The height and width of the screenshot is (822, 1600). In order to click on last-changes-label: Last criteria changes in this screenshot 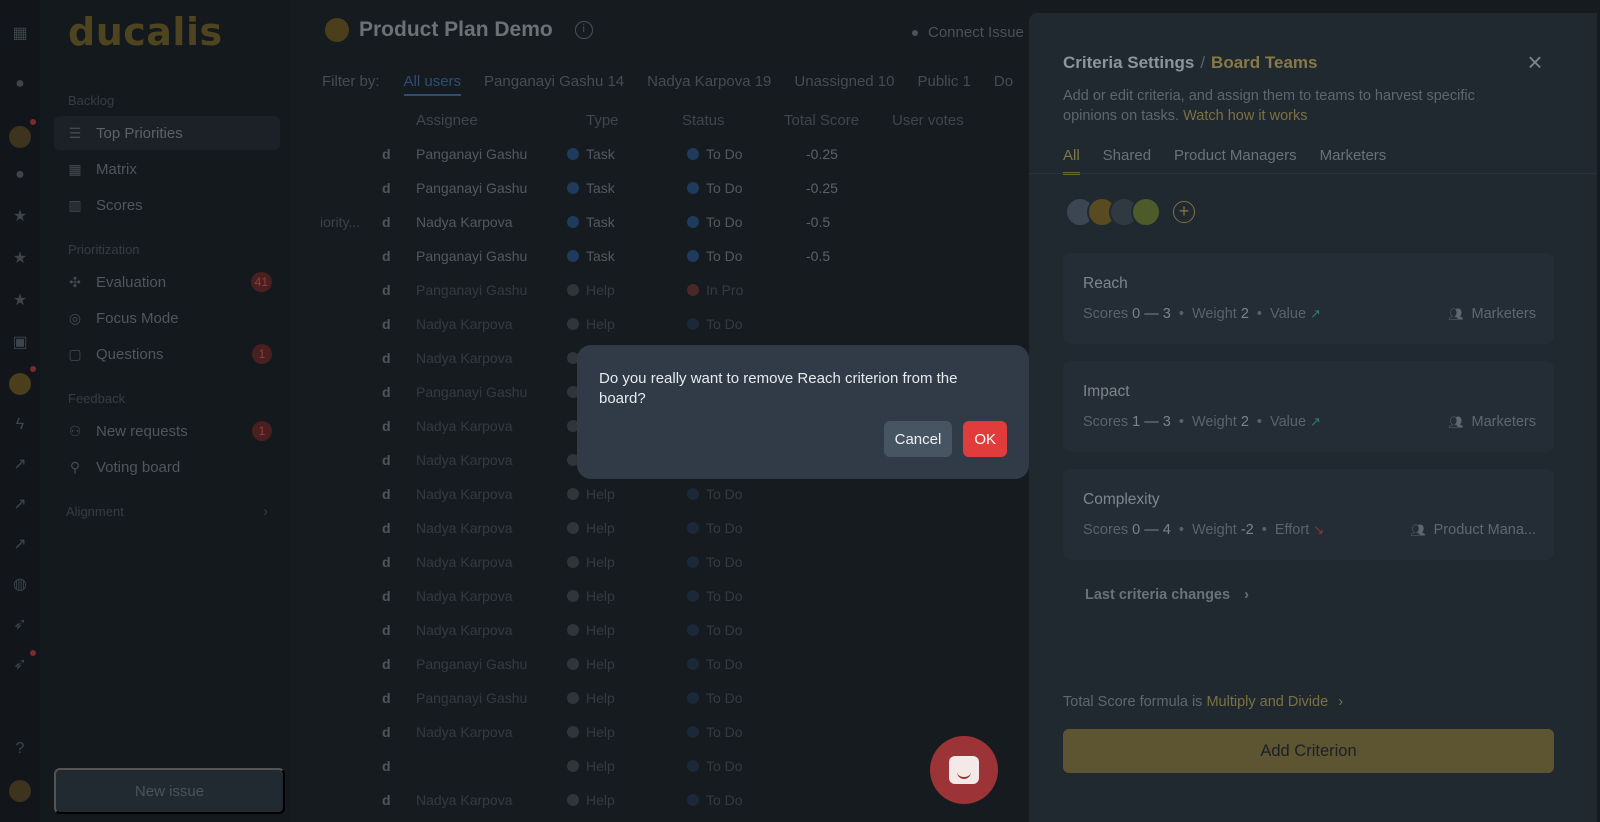, I will do `click(1158, 595)`.